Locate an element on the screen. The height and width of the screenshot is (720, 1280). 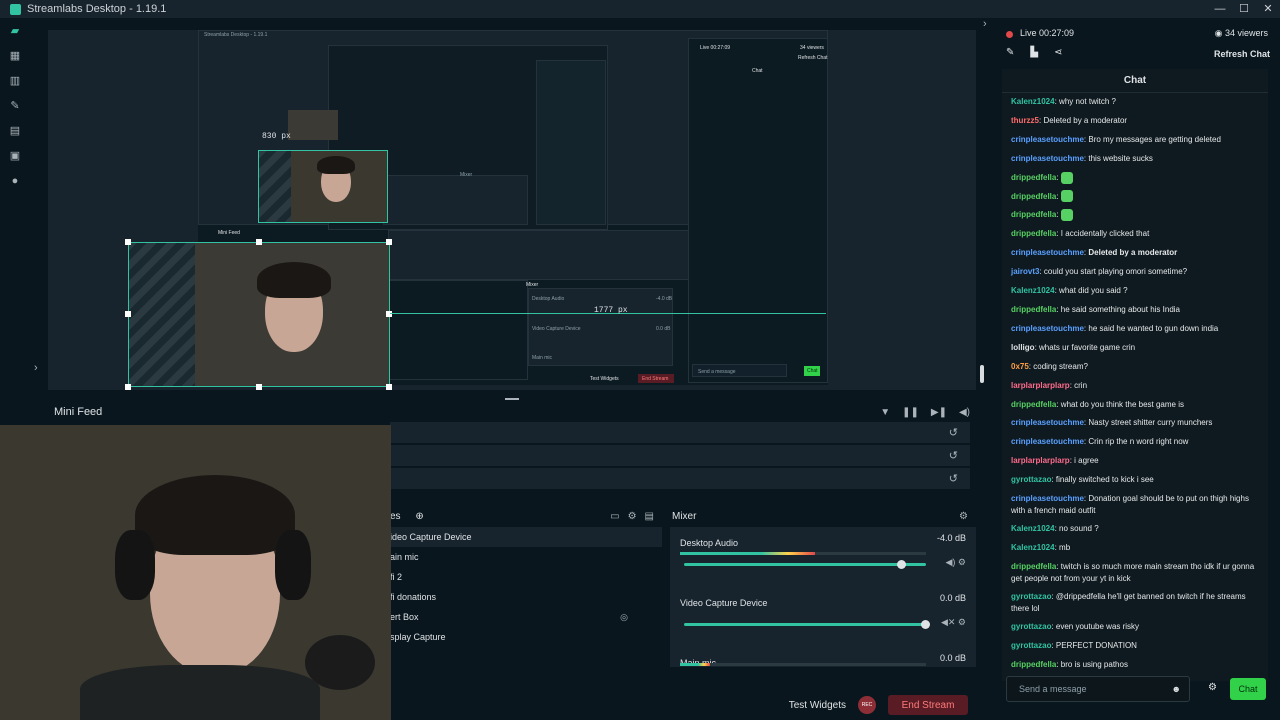
maximize-button: ☐ is located at coordinates (1244, 9).